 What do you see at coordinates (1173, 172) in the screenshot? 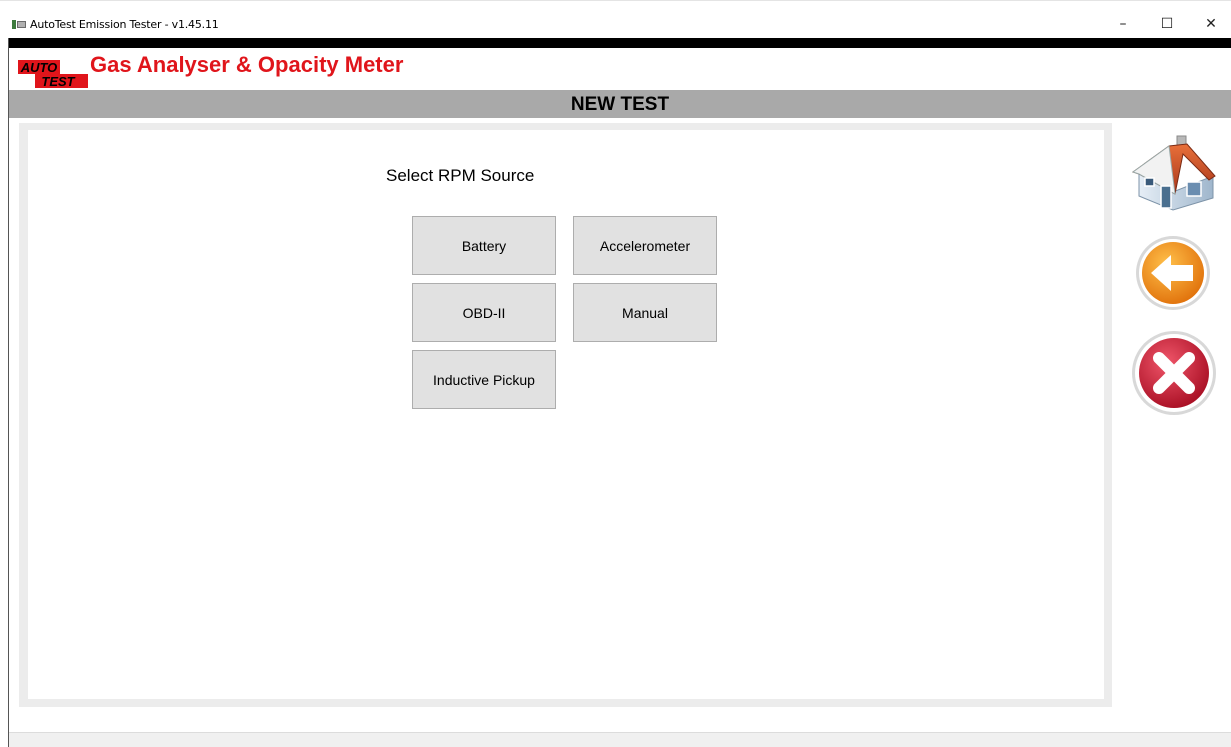
I see `home-icon` at bounding box center [1173, 172].